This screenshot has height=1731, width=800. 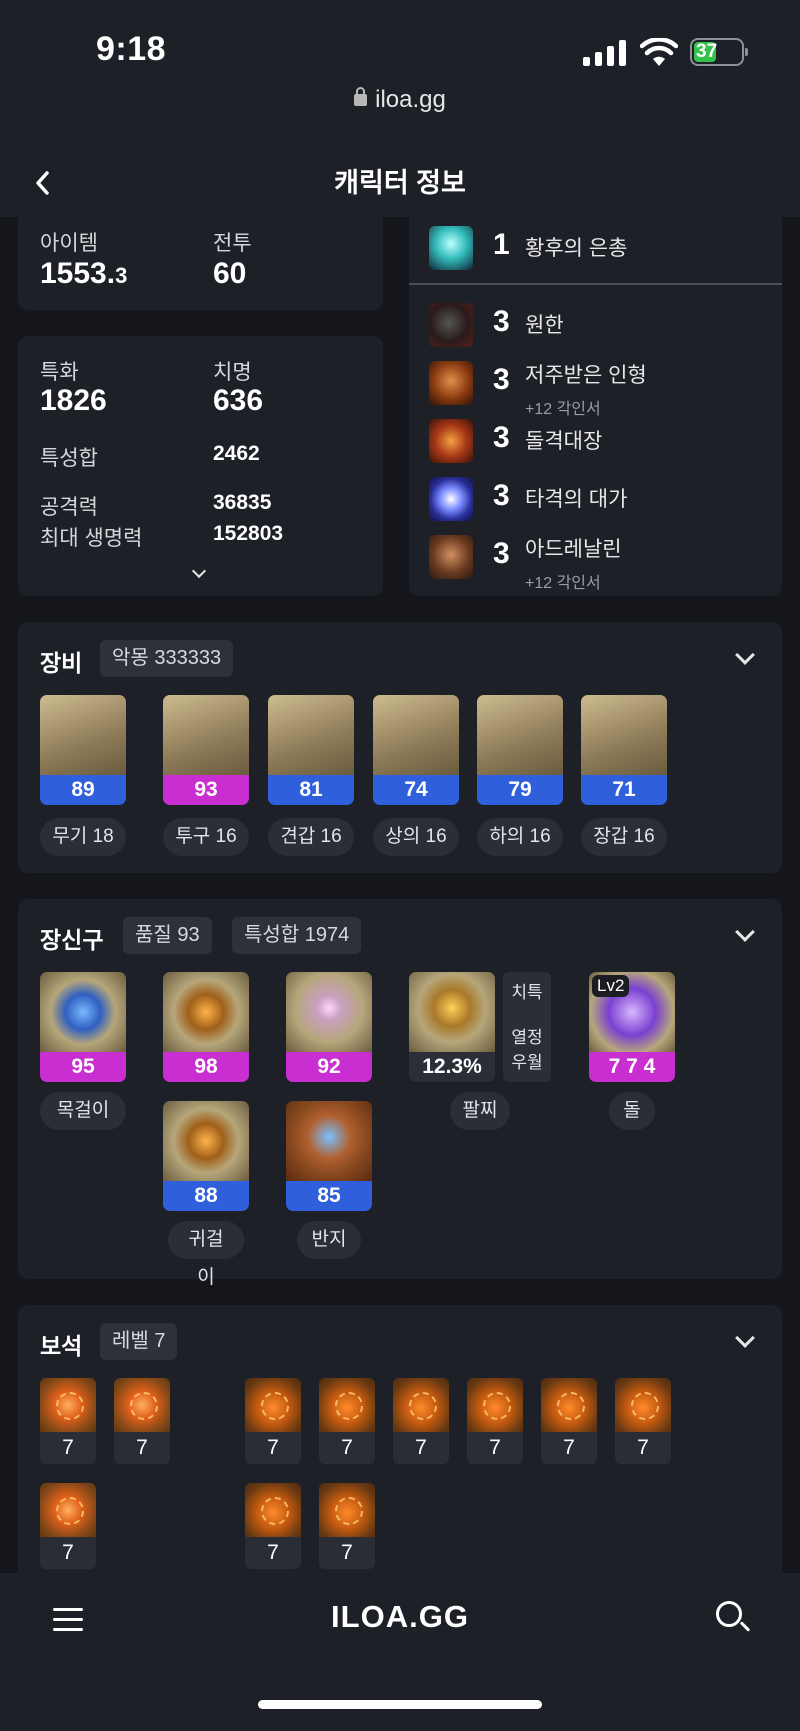 What do you see at coordinates (311, 735) in the screenshot?
I see `shoulder-image` at bounding box center [311, 735].